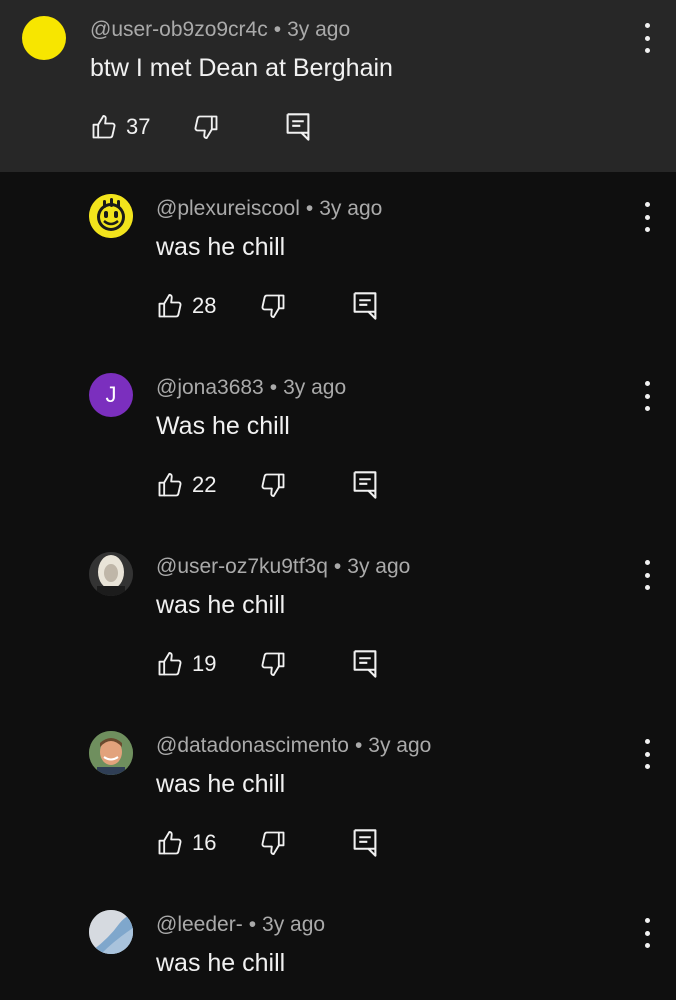 The width and height of the screenshot is (676, 1000). Describe the element at coordinates (186, 843) in the screenshot. I see `like-button: 16` at that location.